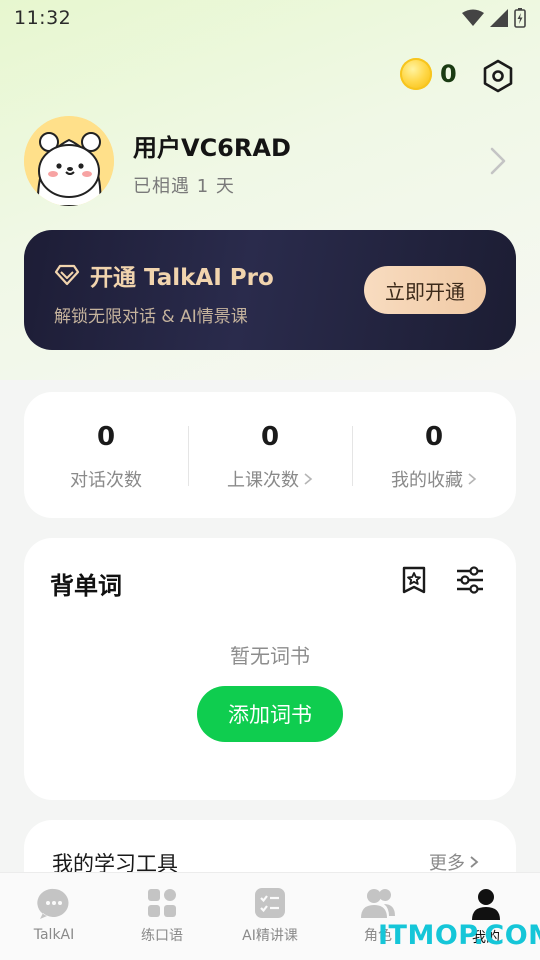 The image size is (540, 960). I want to click on stat-label-text: 对话次数, so click(106, 480).